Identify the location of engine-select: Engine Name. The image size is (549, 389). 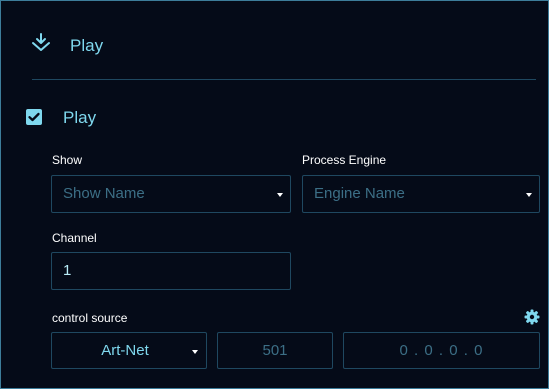
(421, 194).